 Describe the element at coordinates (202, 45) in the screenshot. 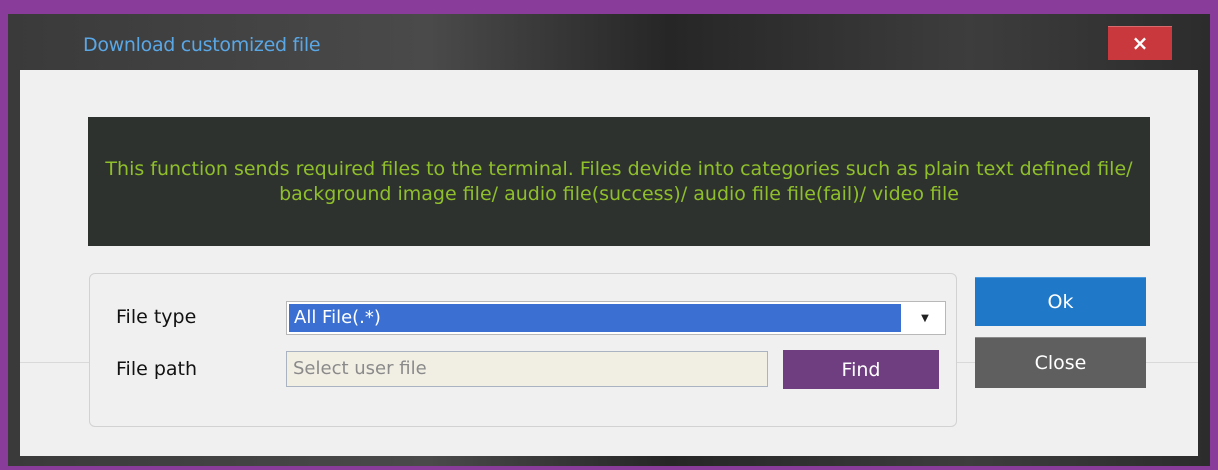

I see `window-title: Download customized file` at that location.